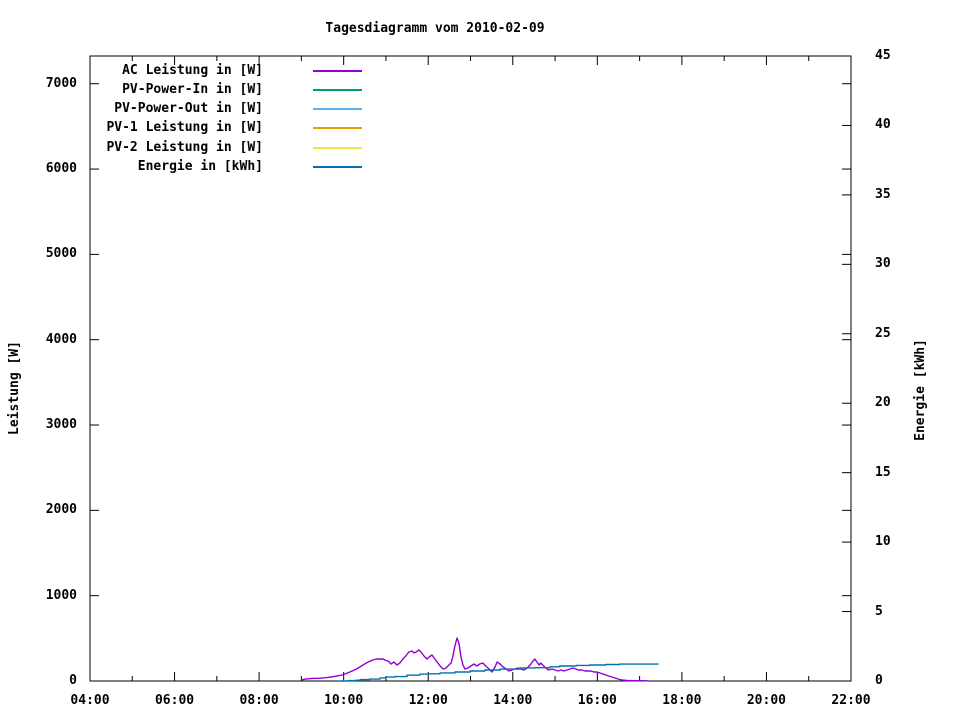 The height and width of the screenshot is (720, 960). What do you see at coordinates (61, 510) in the screenshot?
I see `y1-tick-label: 2000` at bounding box center [61, 510].